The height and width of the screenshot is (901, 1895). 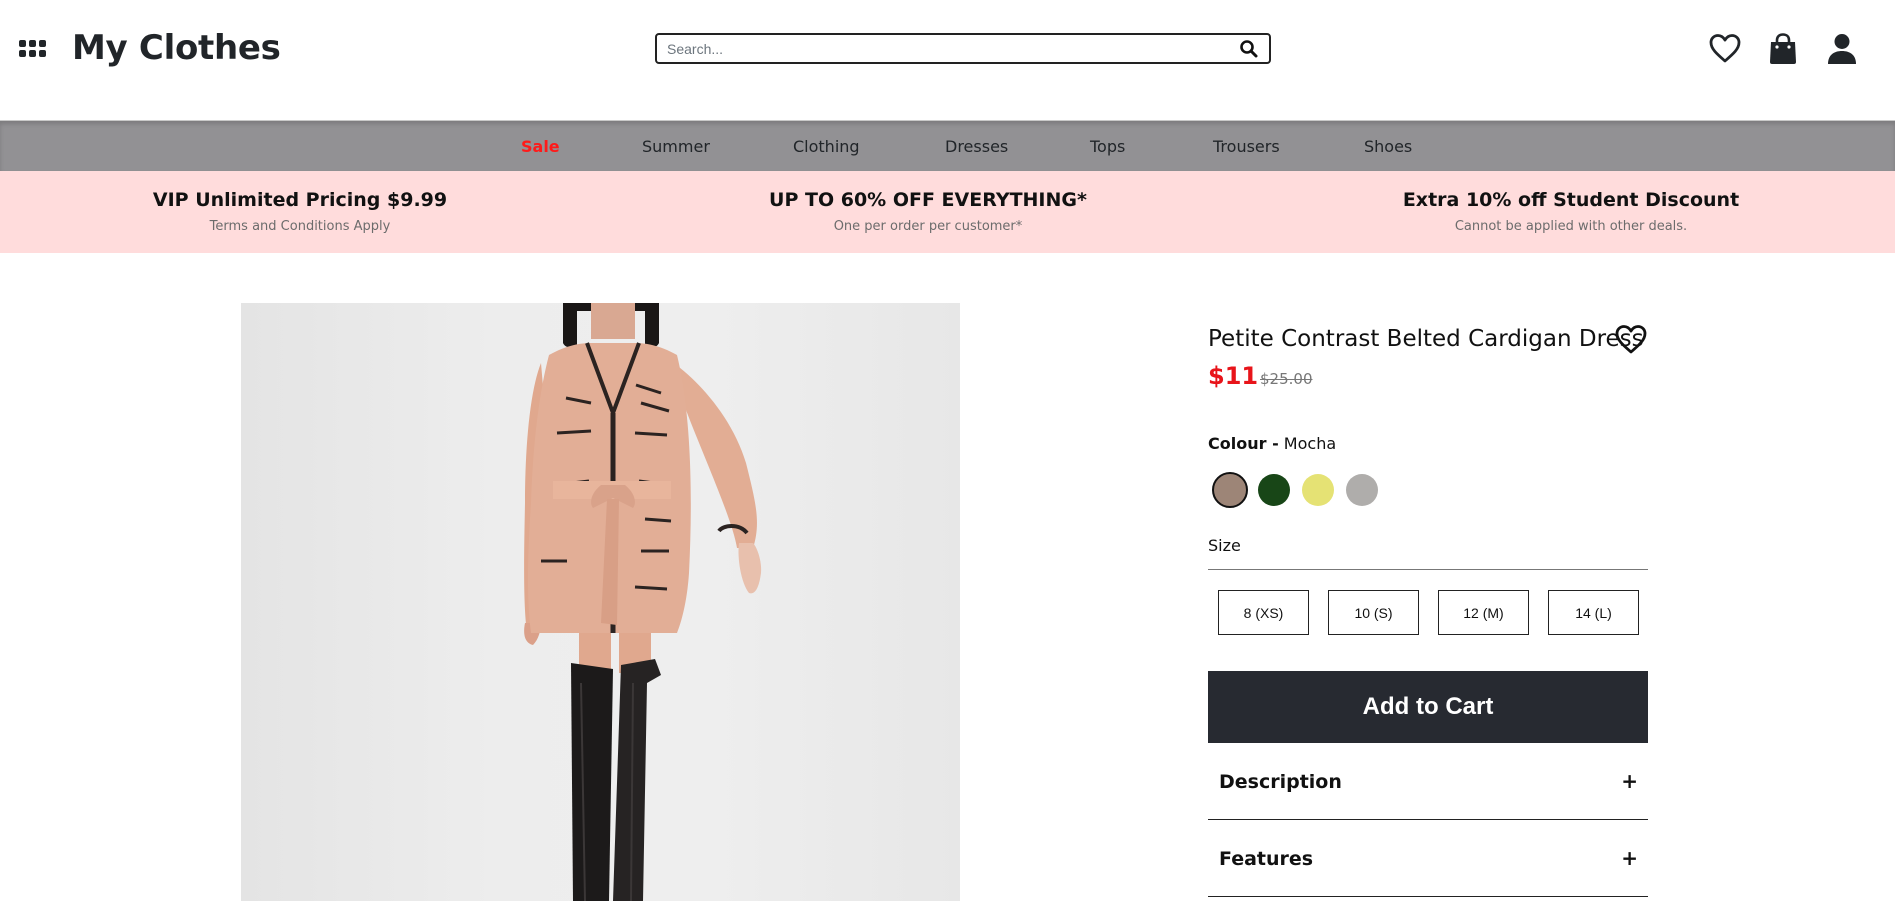 I want to click on product-title: Petite Contrast Belted Cardigan Dress, so click(x=1426, y=339).